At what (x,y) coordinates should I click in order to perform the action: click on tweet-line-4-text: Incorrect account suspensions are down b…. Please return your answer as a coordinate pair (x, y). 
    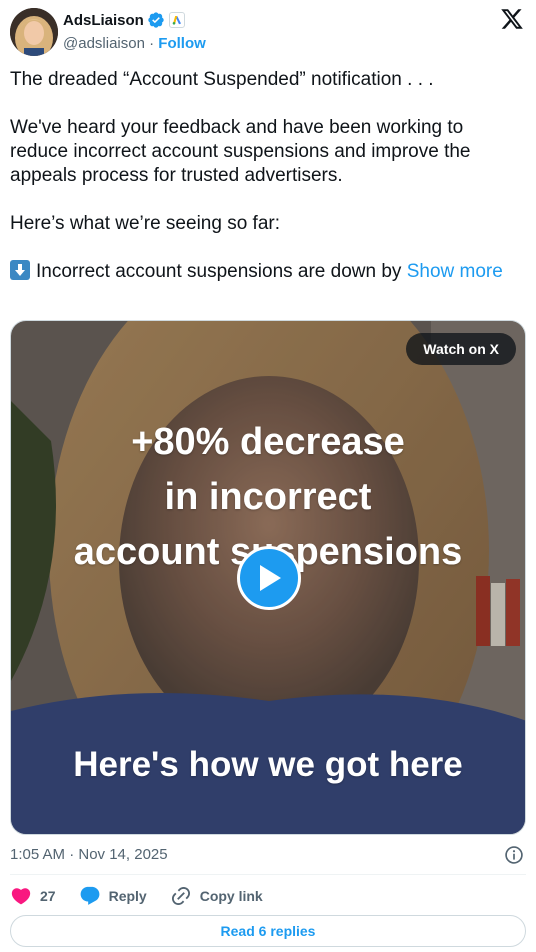
    Looking at the image, I should click on (219, 271).